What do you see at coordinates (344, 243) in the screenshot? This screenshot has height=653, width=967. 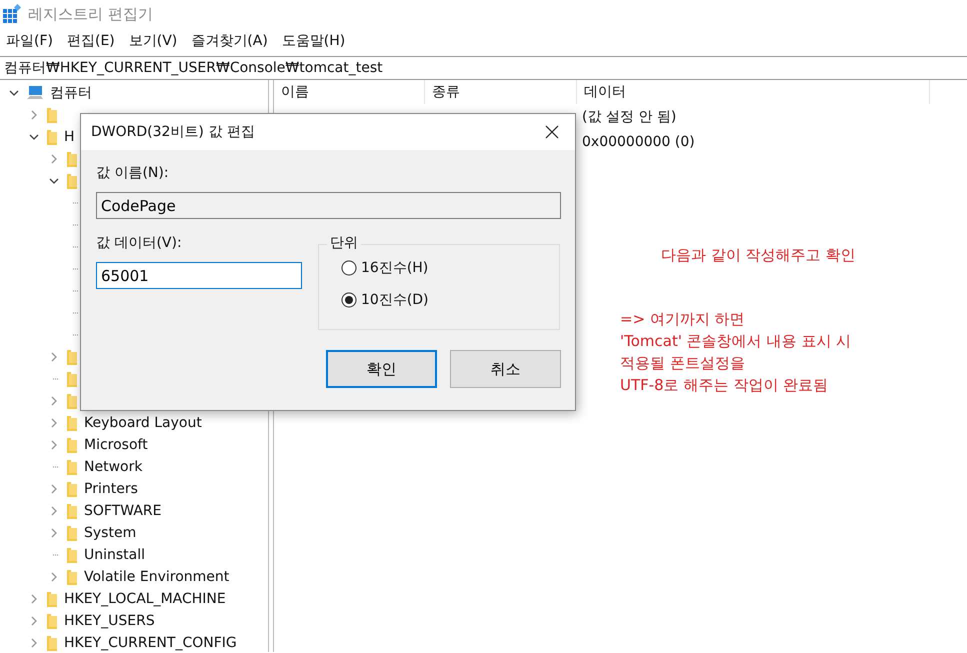 I see `group-label: 단위` at bounding box center [344, 243].